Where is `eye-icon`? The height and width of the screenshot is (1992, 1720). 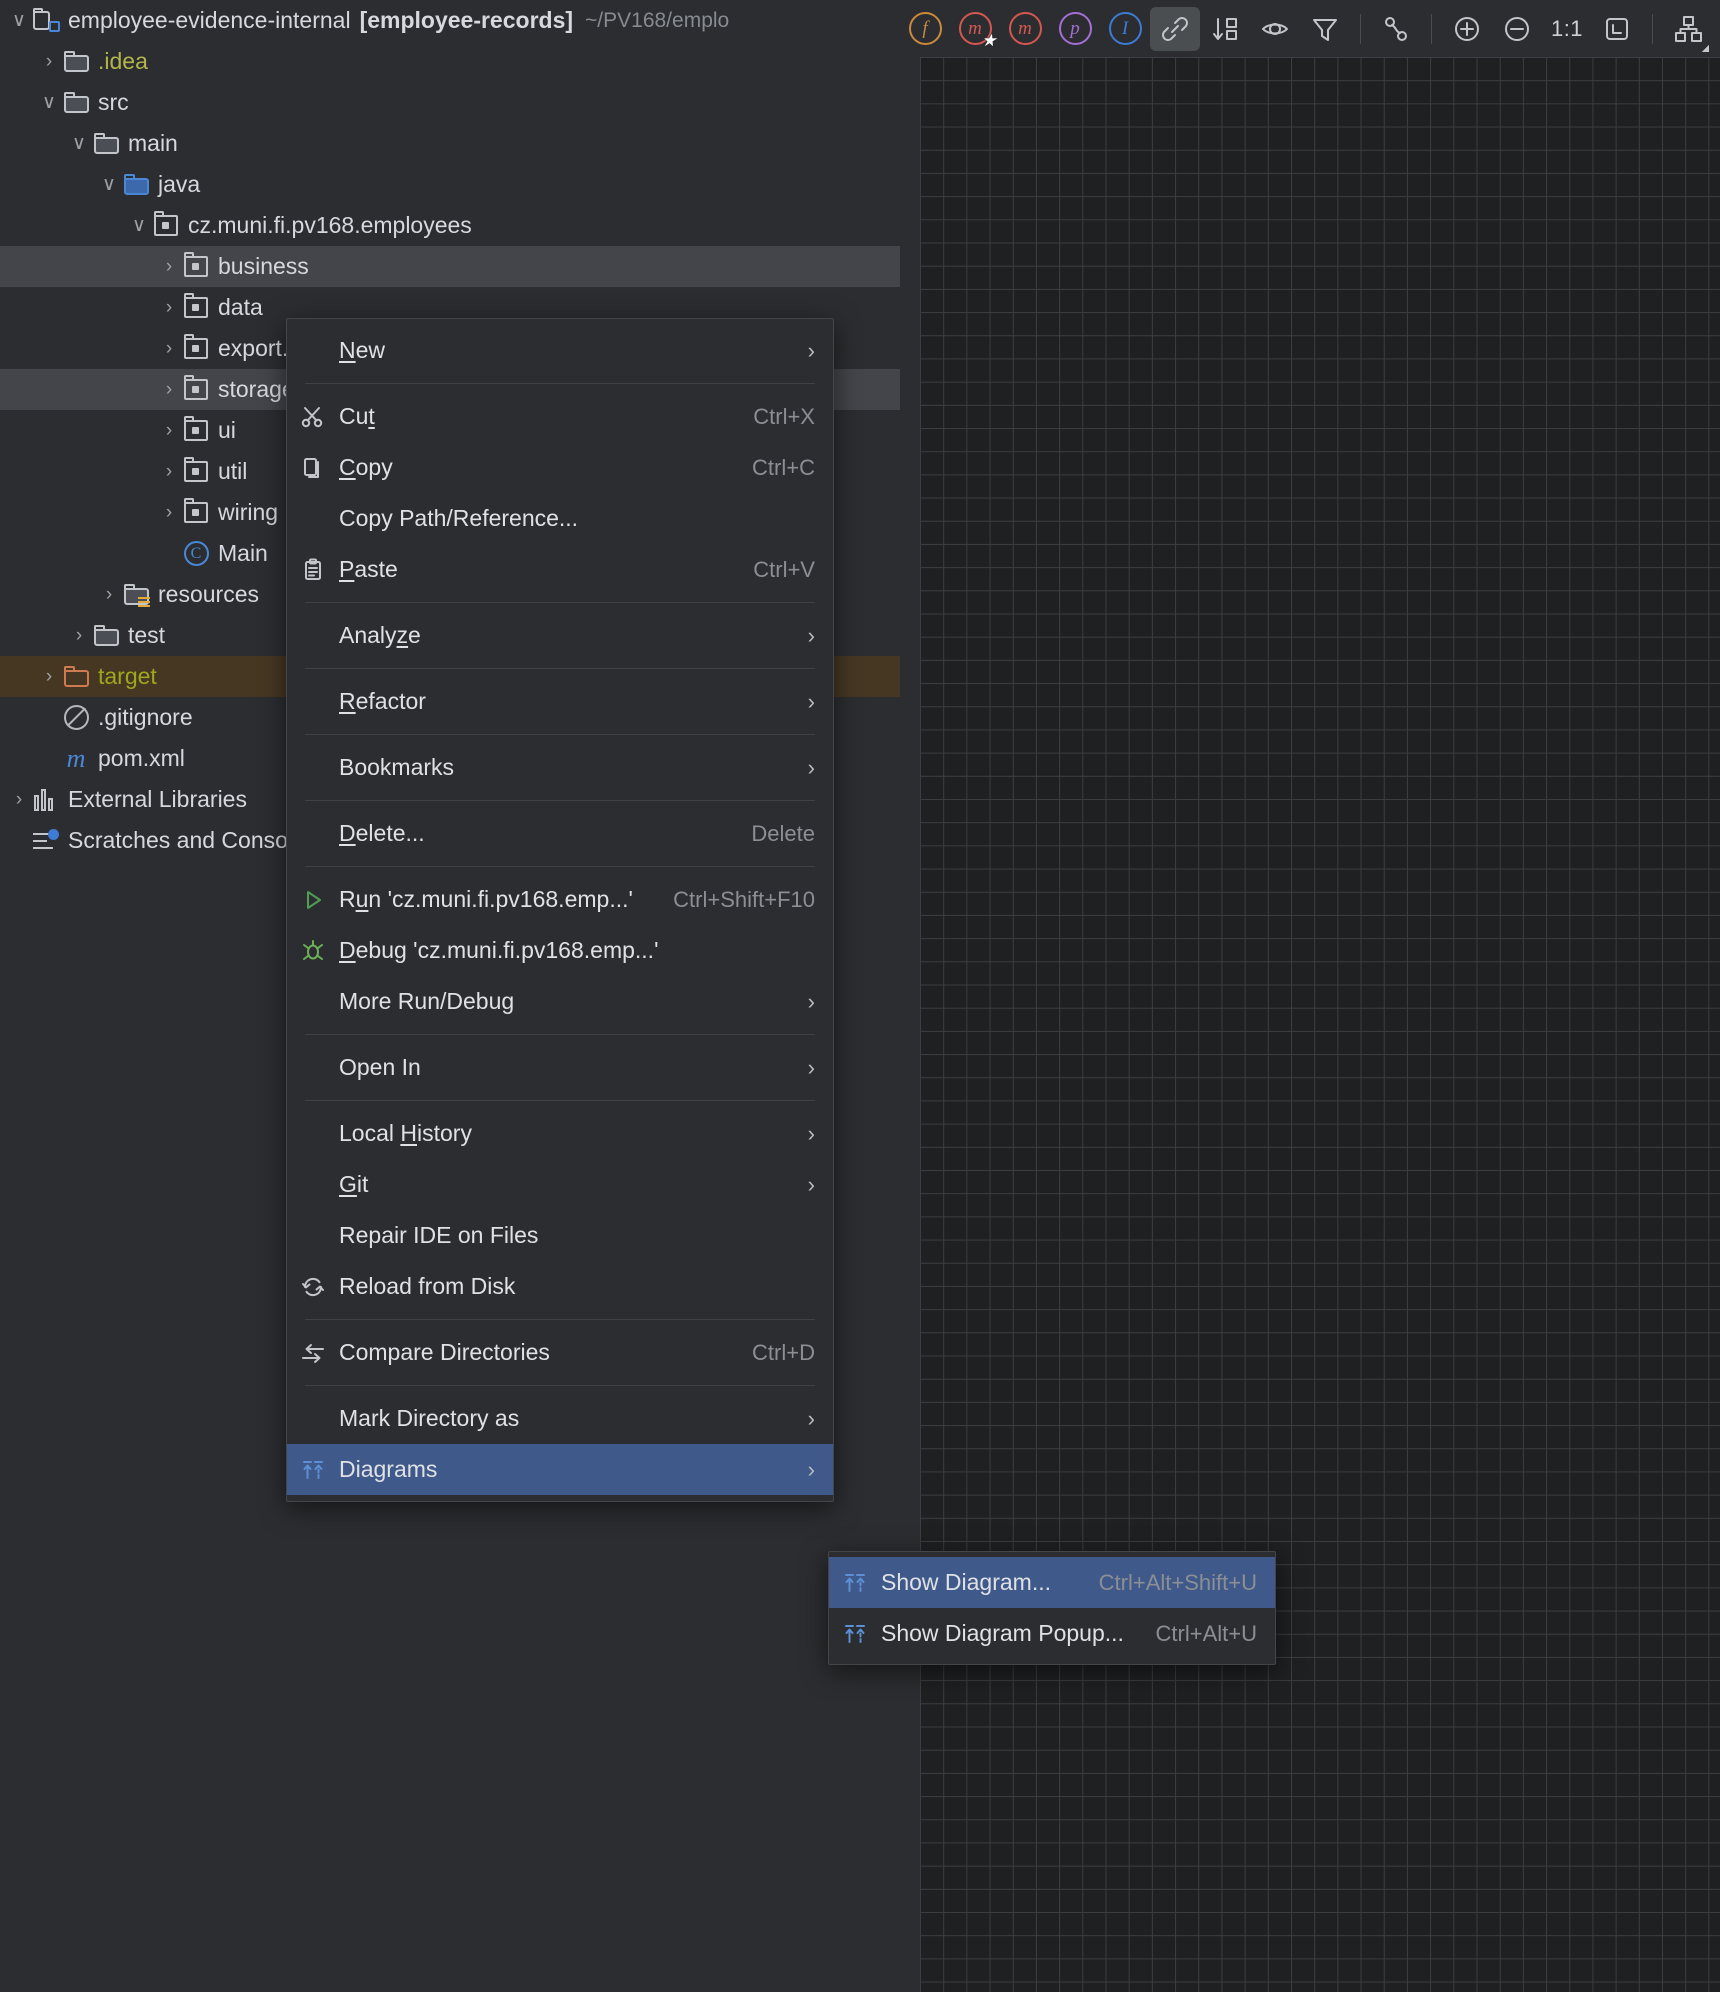
eye-icon is located at coordinates (1479, 29).